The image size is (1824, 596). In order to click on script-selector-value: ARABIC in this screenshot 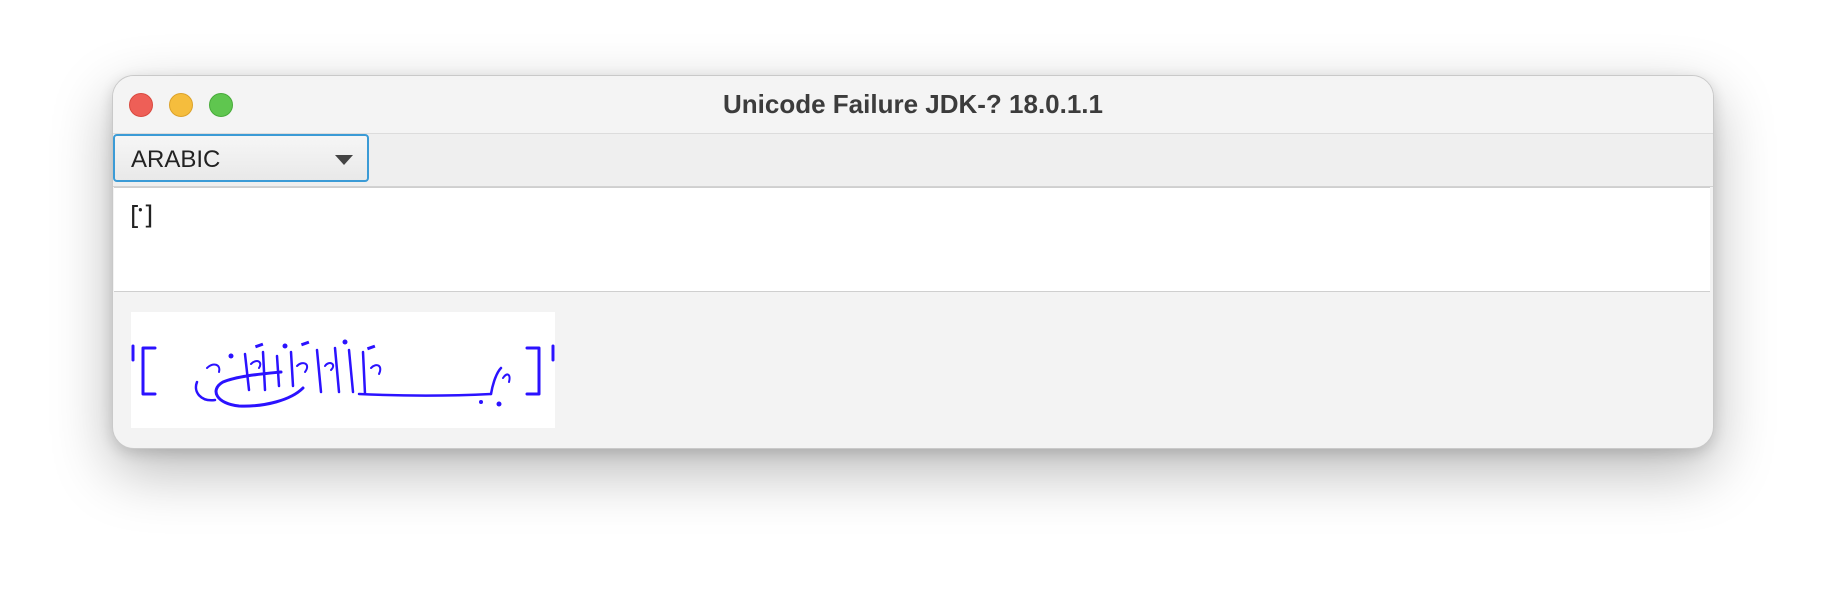, I will do `click(176, 159)`.